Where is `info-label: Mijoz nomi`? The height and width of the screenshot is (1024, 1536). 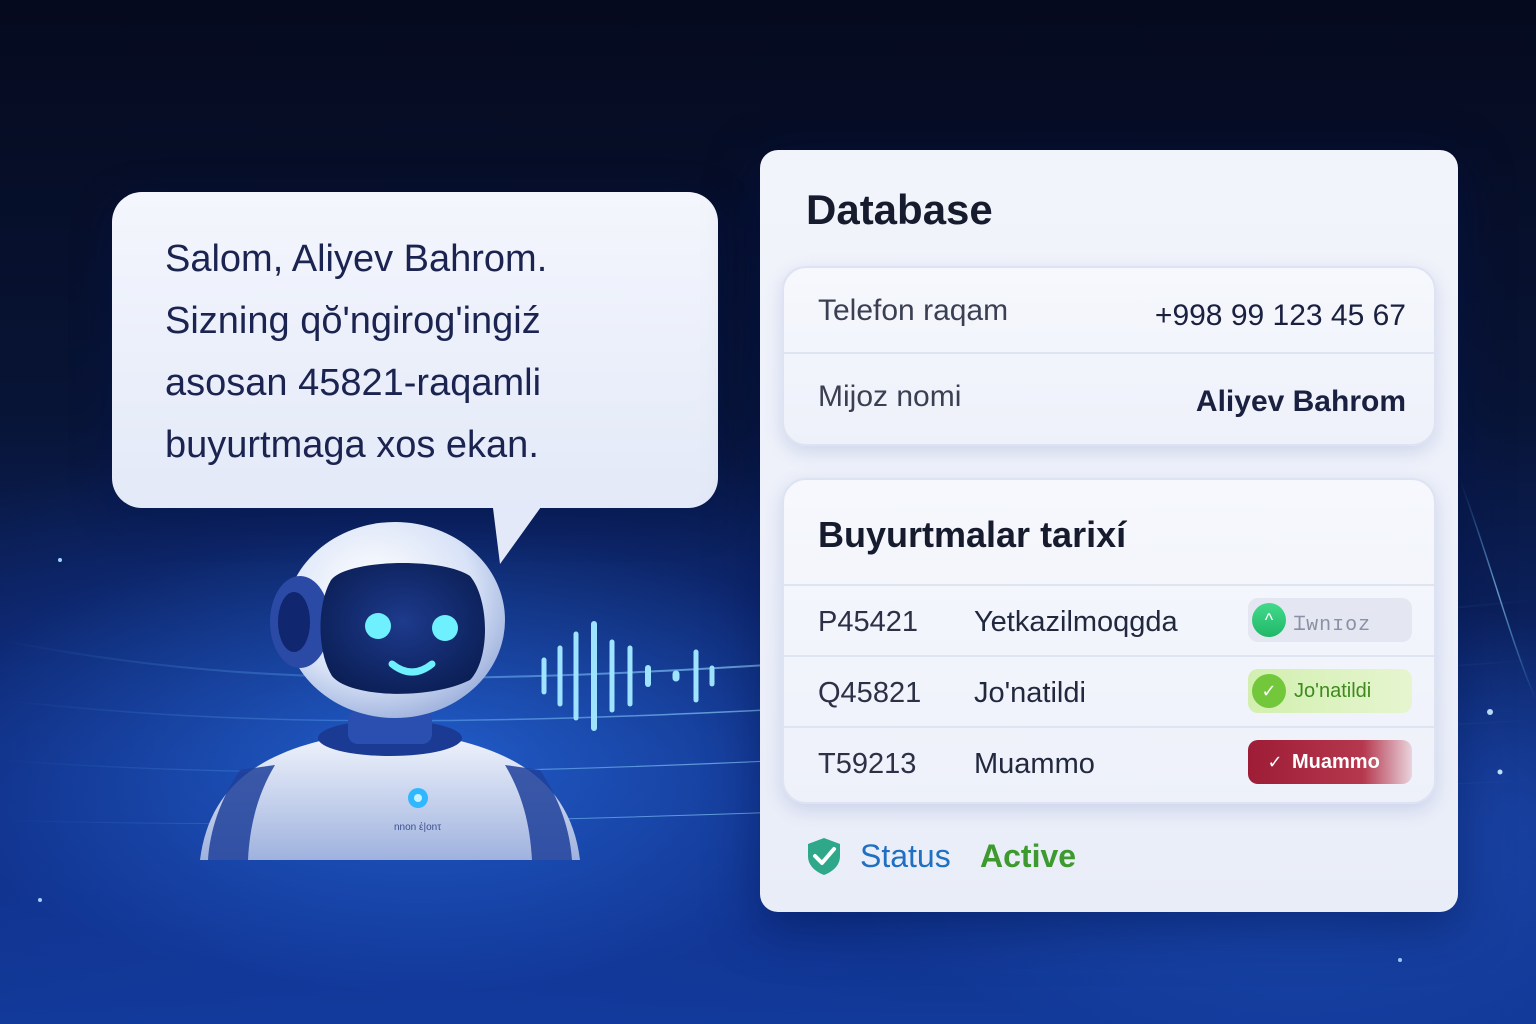 info-label: Mijoz nomi is located at coordinates (890, 396).